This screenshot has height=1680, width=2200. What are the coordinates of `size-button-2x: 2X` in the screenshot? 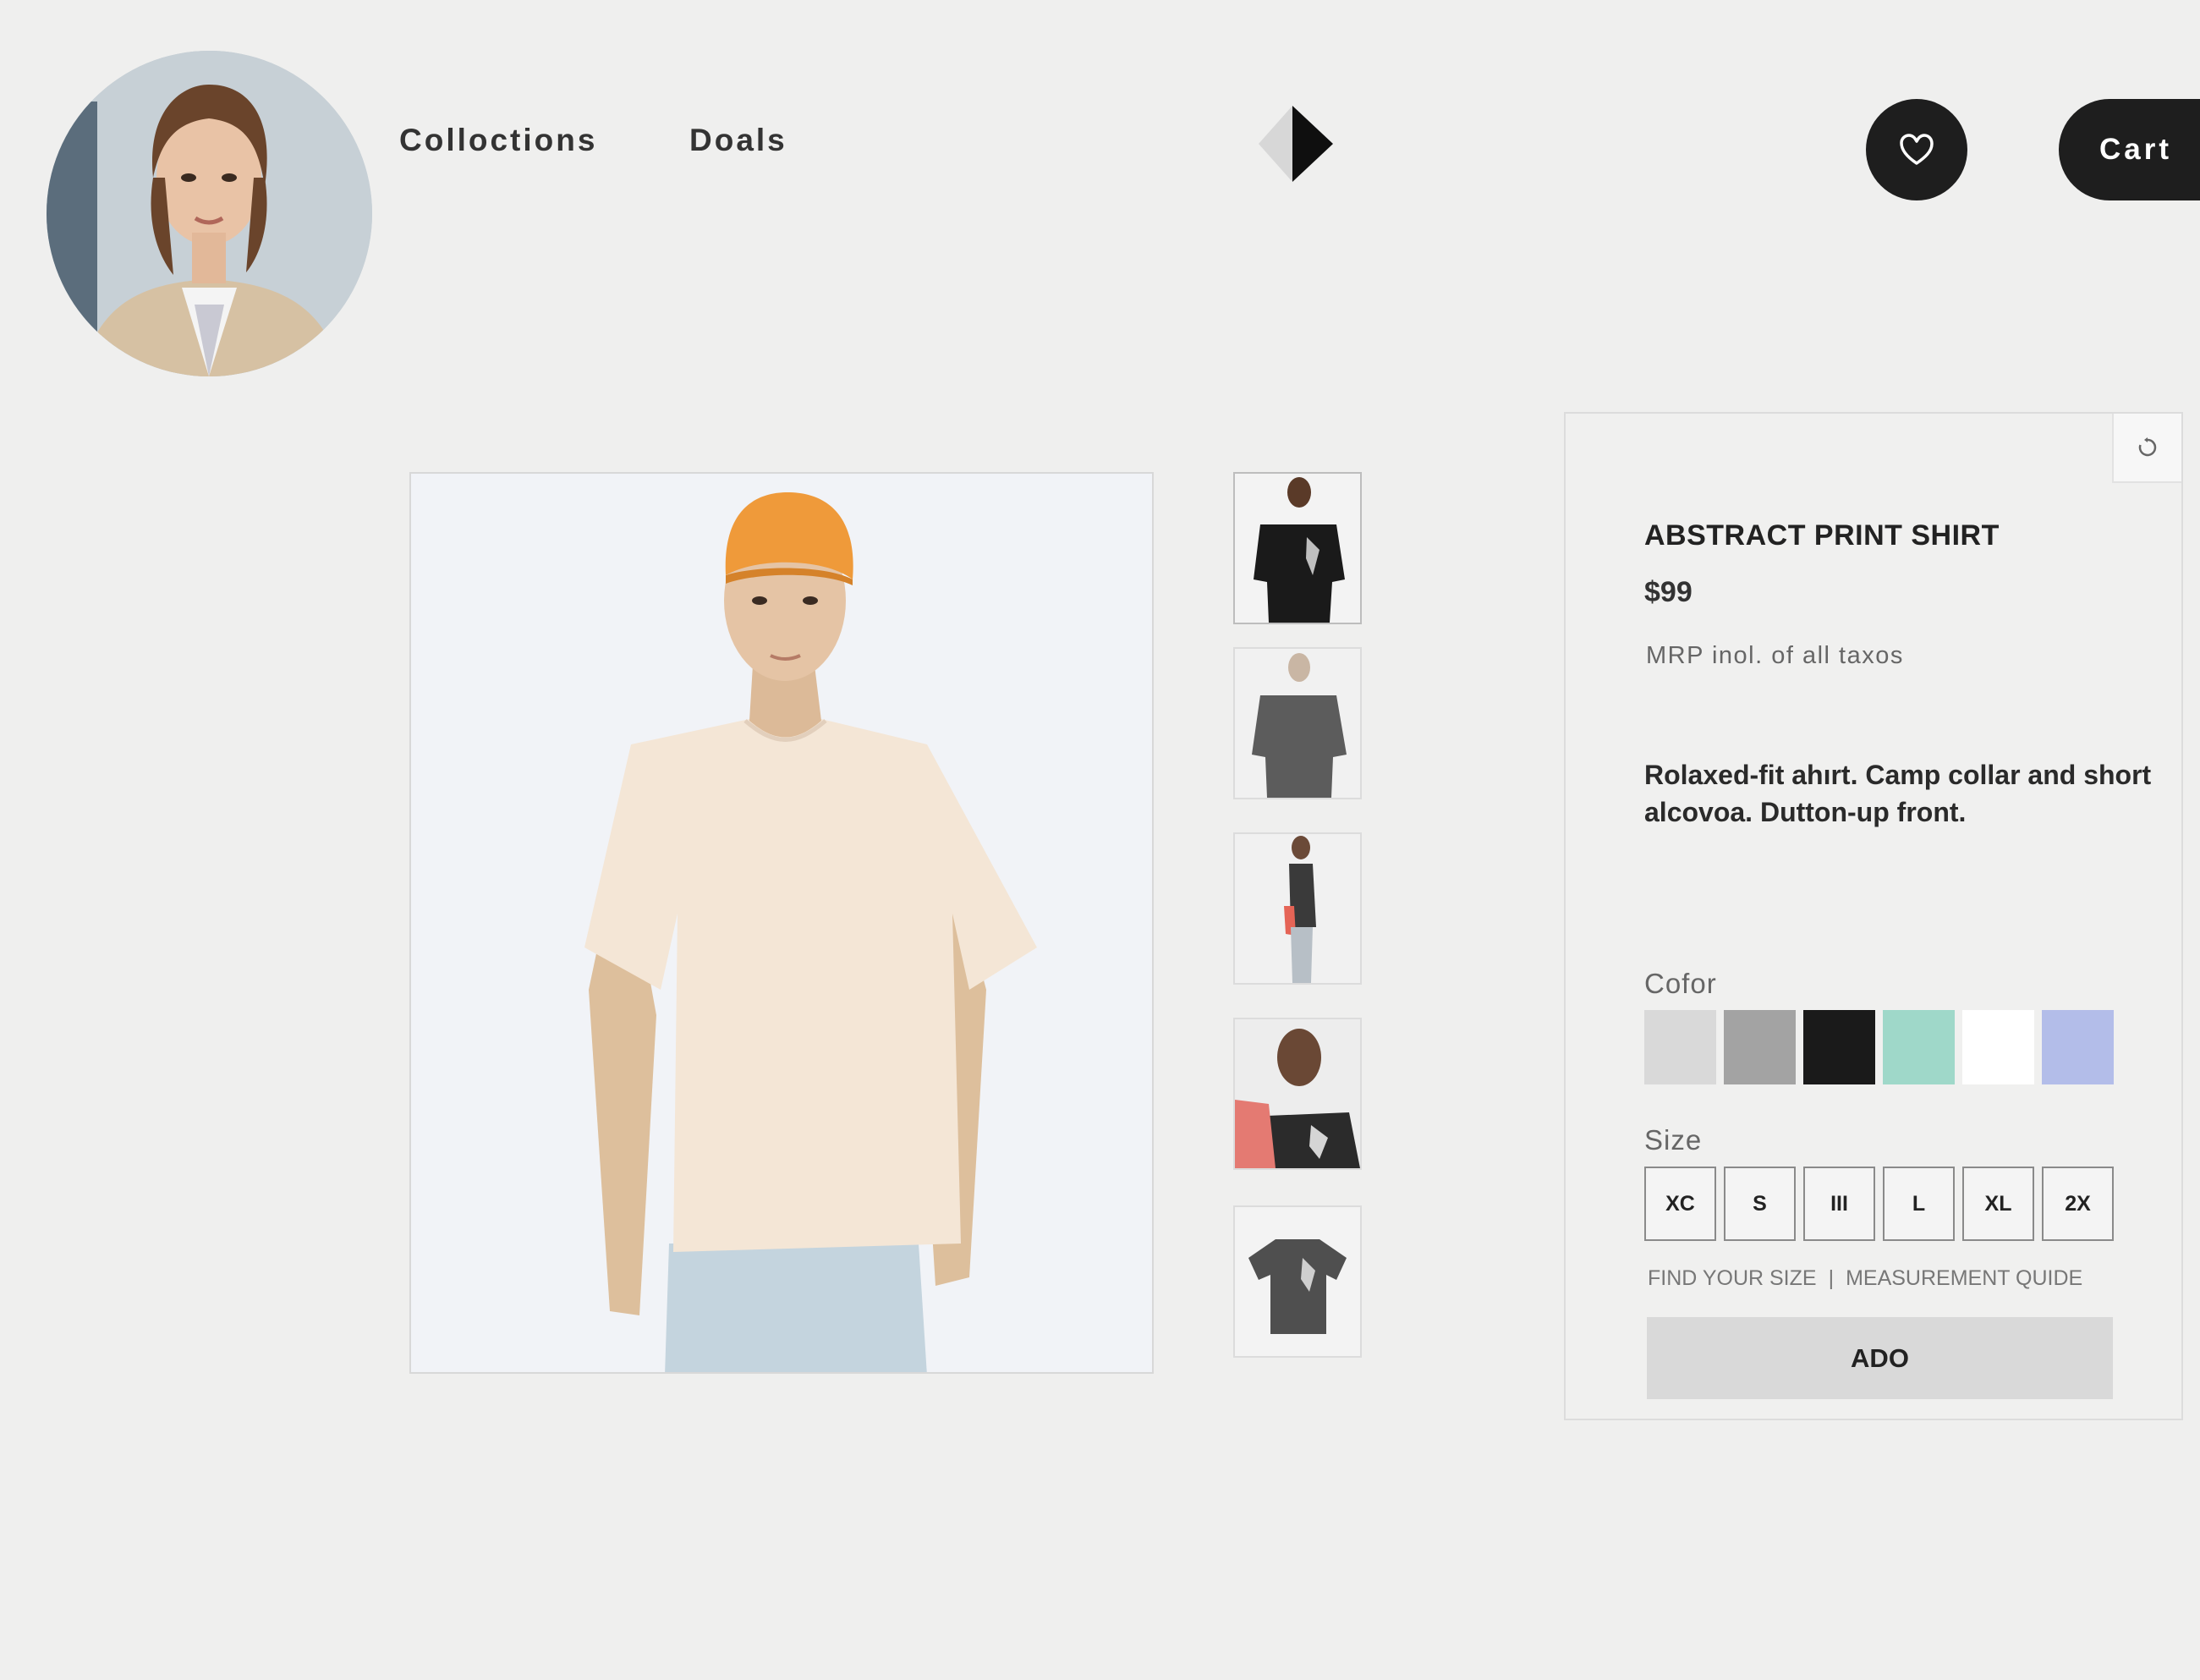 It's located at (2078, 1204).